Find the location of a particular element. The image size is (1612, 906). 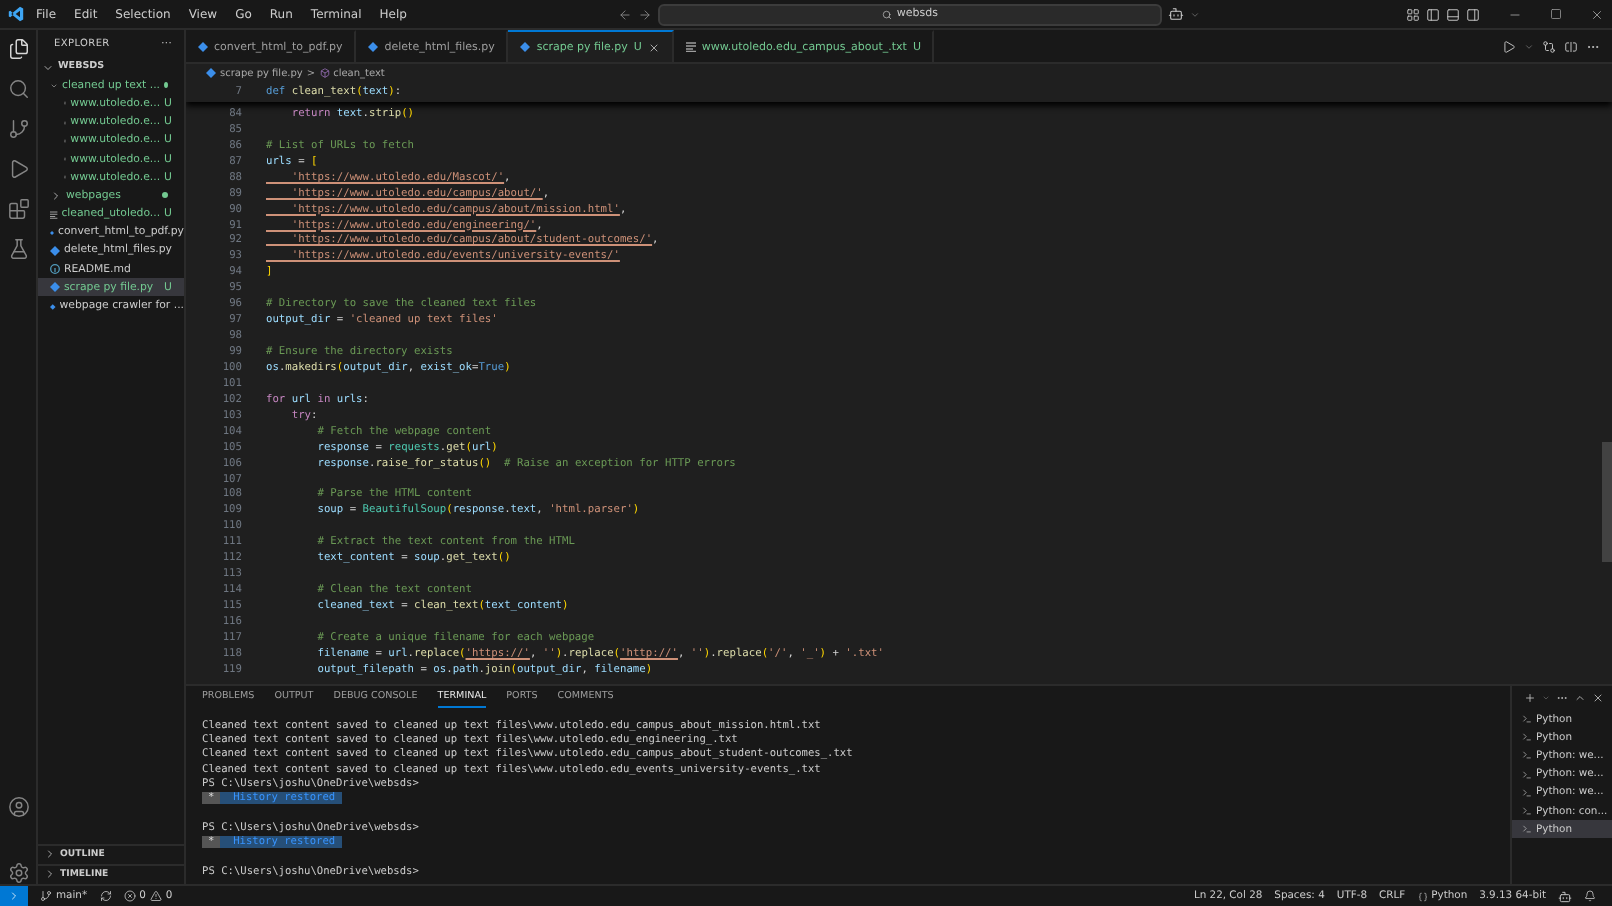

compare-icon is located at coordinates (1549, 46).